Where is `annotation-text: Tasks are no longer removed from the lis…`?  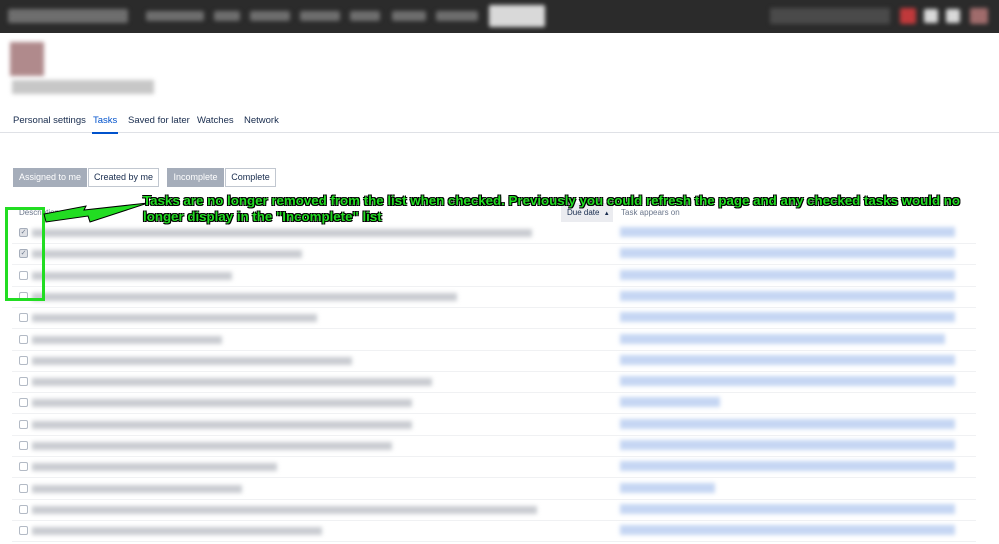 annotation-text: Tasks are no longer removed from the lis… is located at coordinates (552, 208).